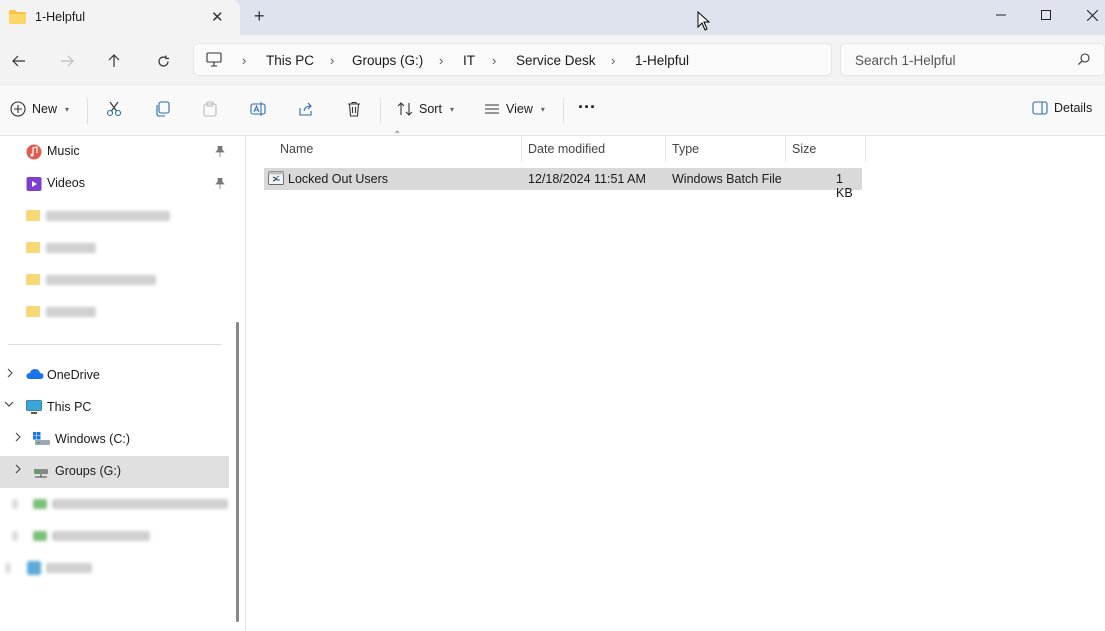  Describe the element at coordinates (804, 149) in the screenshot. I see `column-header-size: Size` at that location.